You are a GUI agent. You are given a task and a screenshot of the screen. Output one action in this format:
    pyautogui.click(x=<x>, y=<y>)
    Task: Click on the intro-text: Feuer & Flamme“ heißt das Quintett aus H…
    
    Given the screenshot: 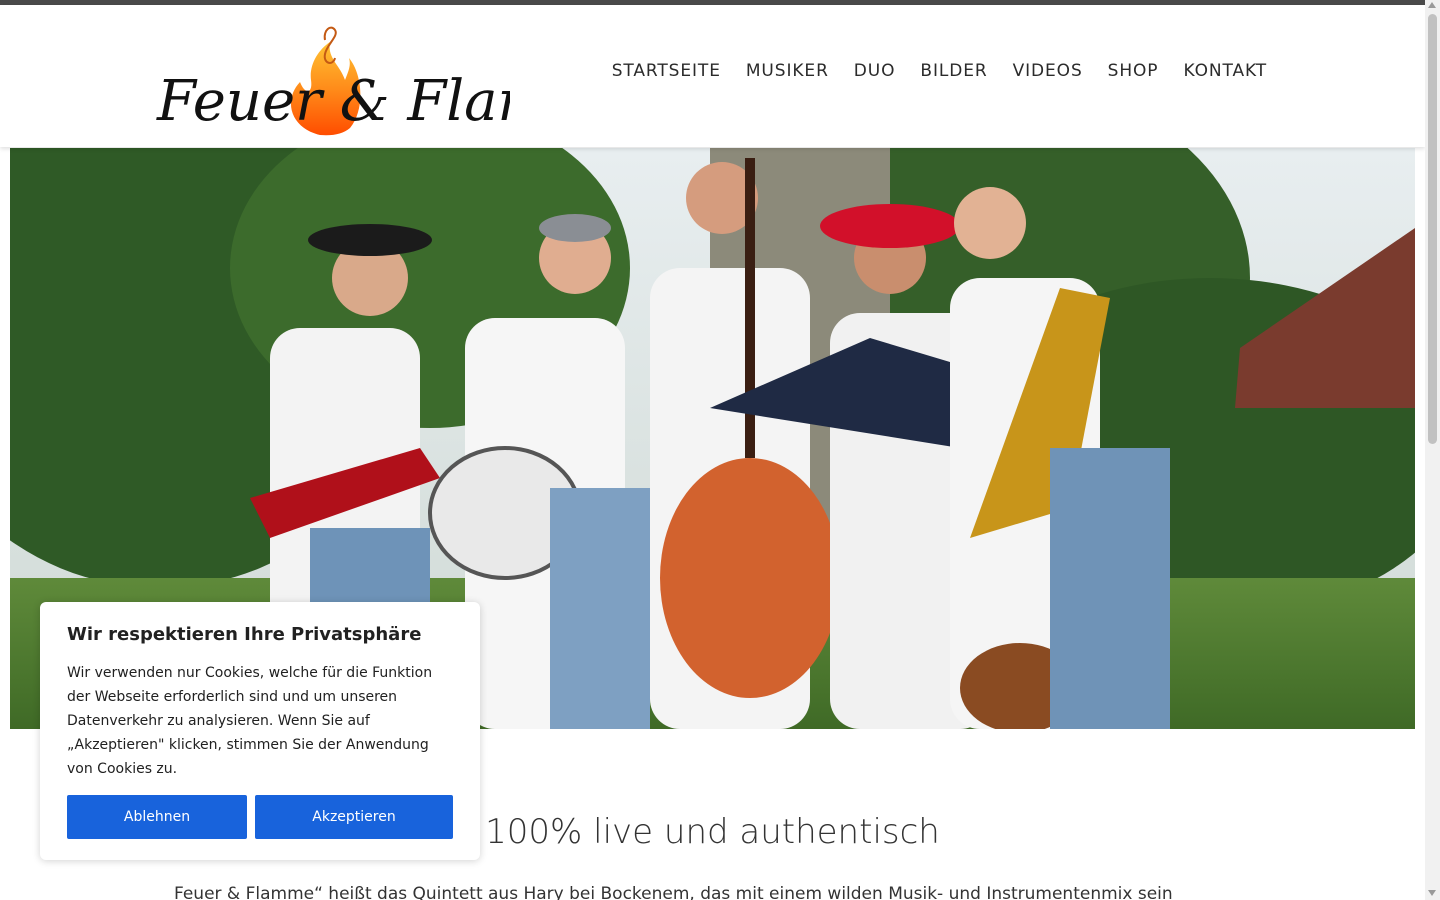 What is the action you would take?
    pyautogui.click(x=673, y=892)
    